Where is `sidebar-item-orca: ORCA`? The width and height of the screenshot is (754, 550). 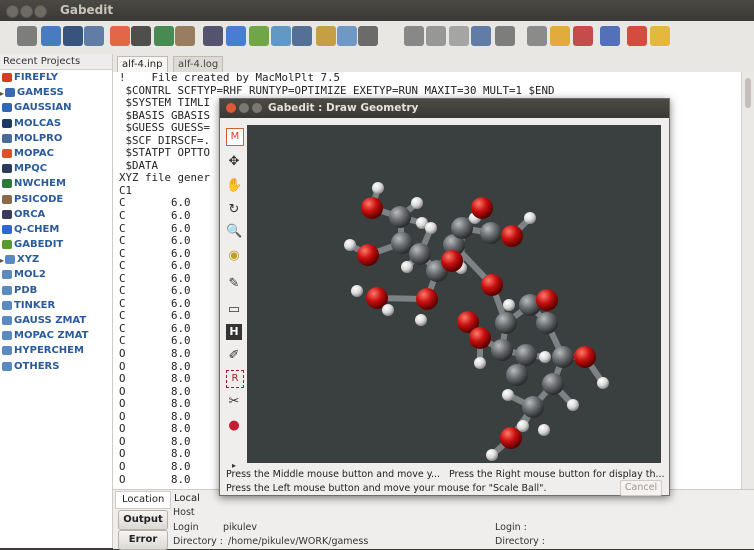
sidebar-item-orca: ORCA is located at coordinates (56, 214).